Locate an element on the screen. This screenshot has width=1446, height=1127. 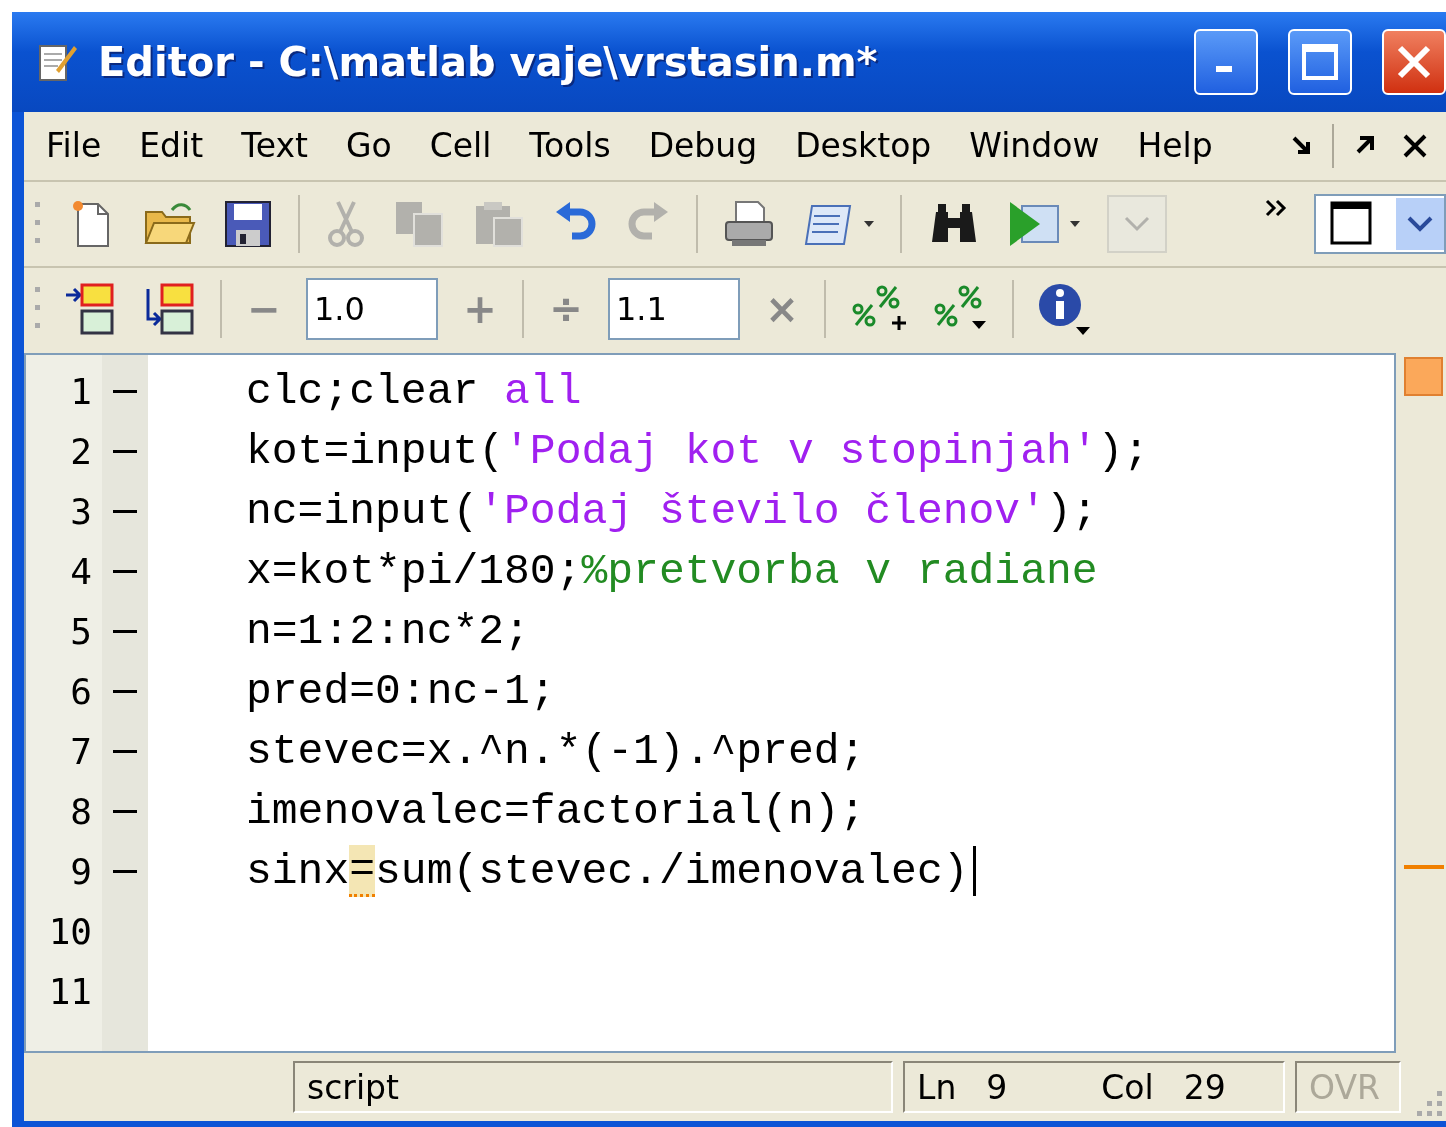
menu-item: File is located at coordinates (74, 146).